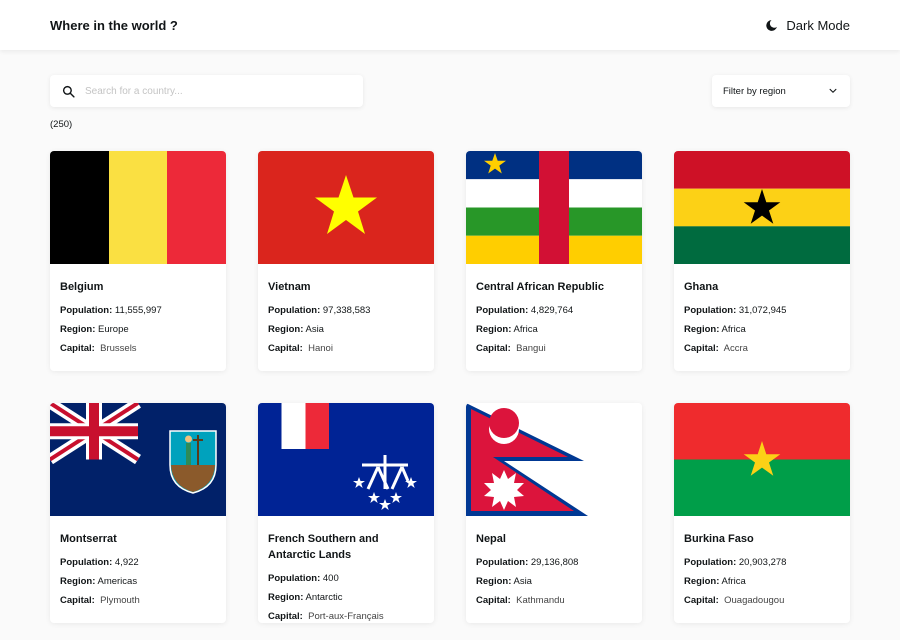 This screenshot has height=640, width=900. What do you see at coordinates (450, 25) in the screenshot?
I see `app-header: Where in the world ? Dark Mode` at bounding box center [450, 25].